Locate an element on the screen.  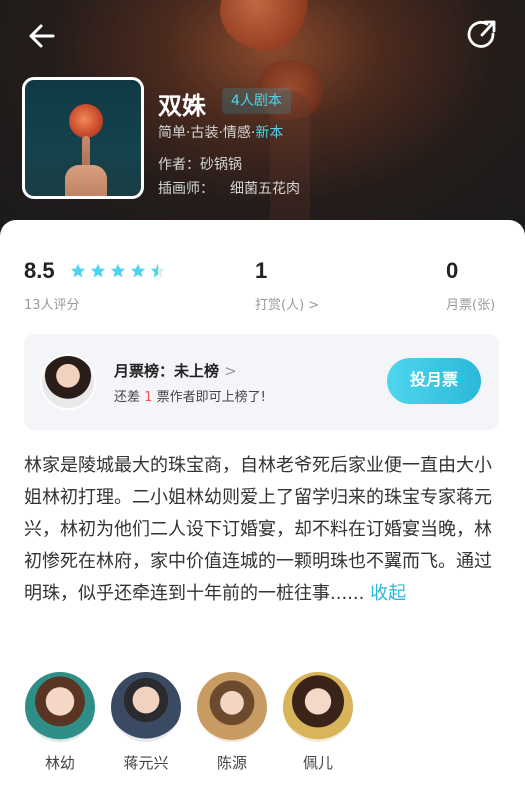
chevron-right-icon: > is located at coordinates (230, 371).